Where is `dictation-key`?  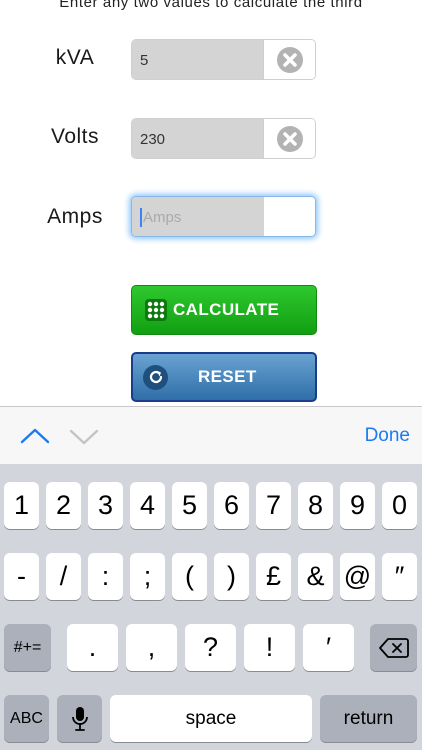 dictation-key is located at coordinates (79, 718).